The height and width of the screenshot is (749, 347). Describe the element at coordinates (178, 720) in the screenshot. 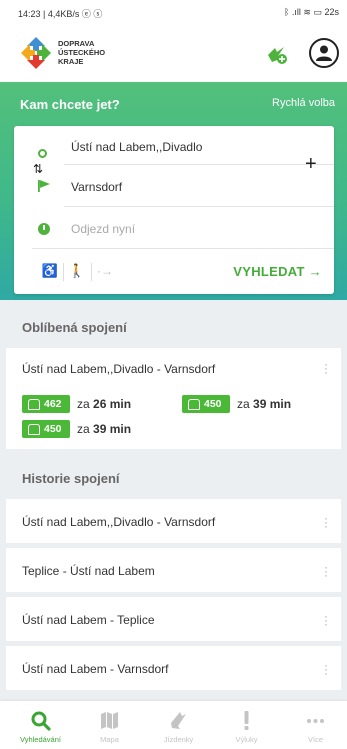

I see `ticket-icon` at that location.